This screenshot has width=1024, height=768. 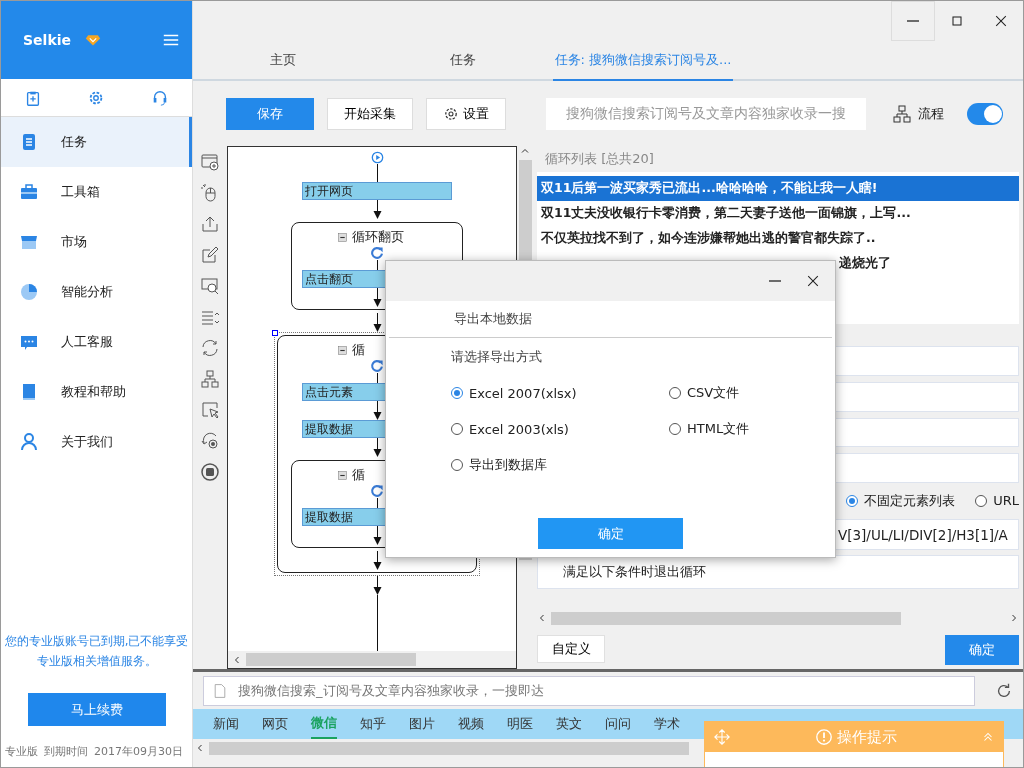 What do you see at coordinates (560, 429) in the screenshot?
I see `radio-option: Excel 2003(xls)` at bounding box center [560, 429].